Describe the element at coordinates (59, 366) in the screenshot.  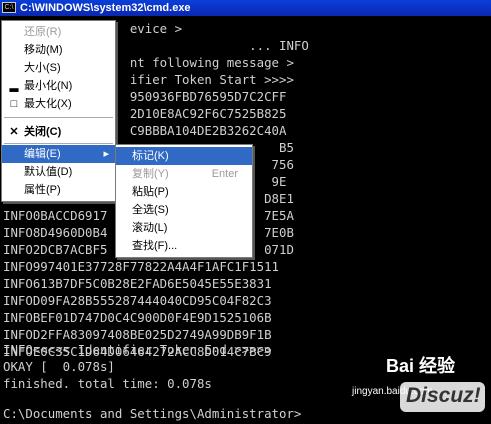
I see `console-line: OKAY [ 0.078s]` at that location.